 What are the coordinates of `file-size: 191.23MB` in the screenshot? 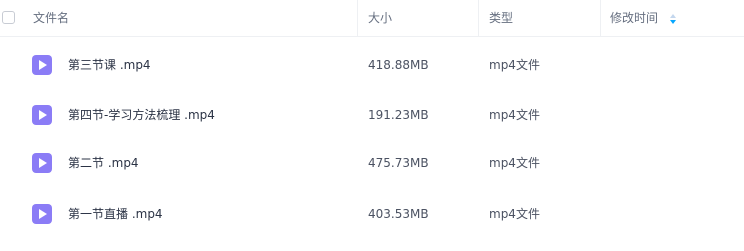 It's located at (398, 115).